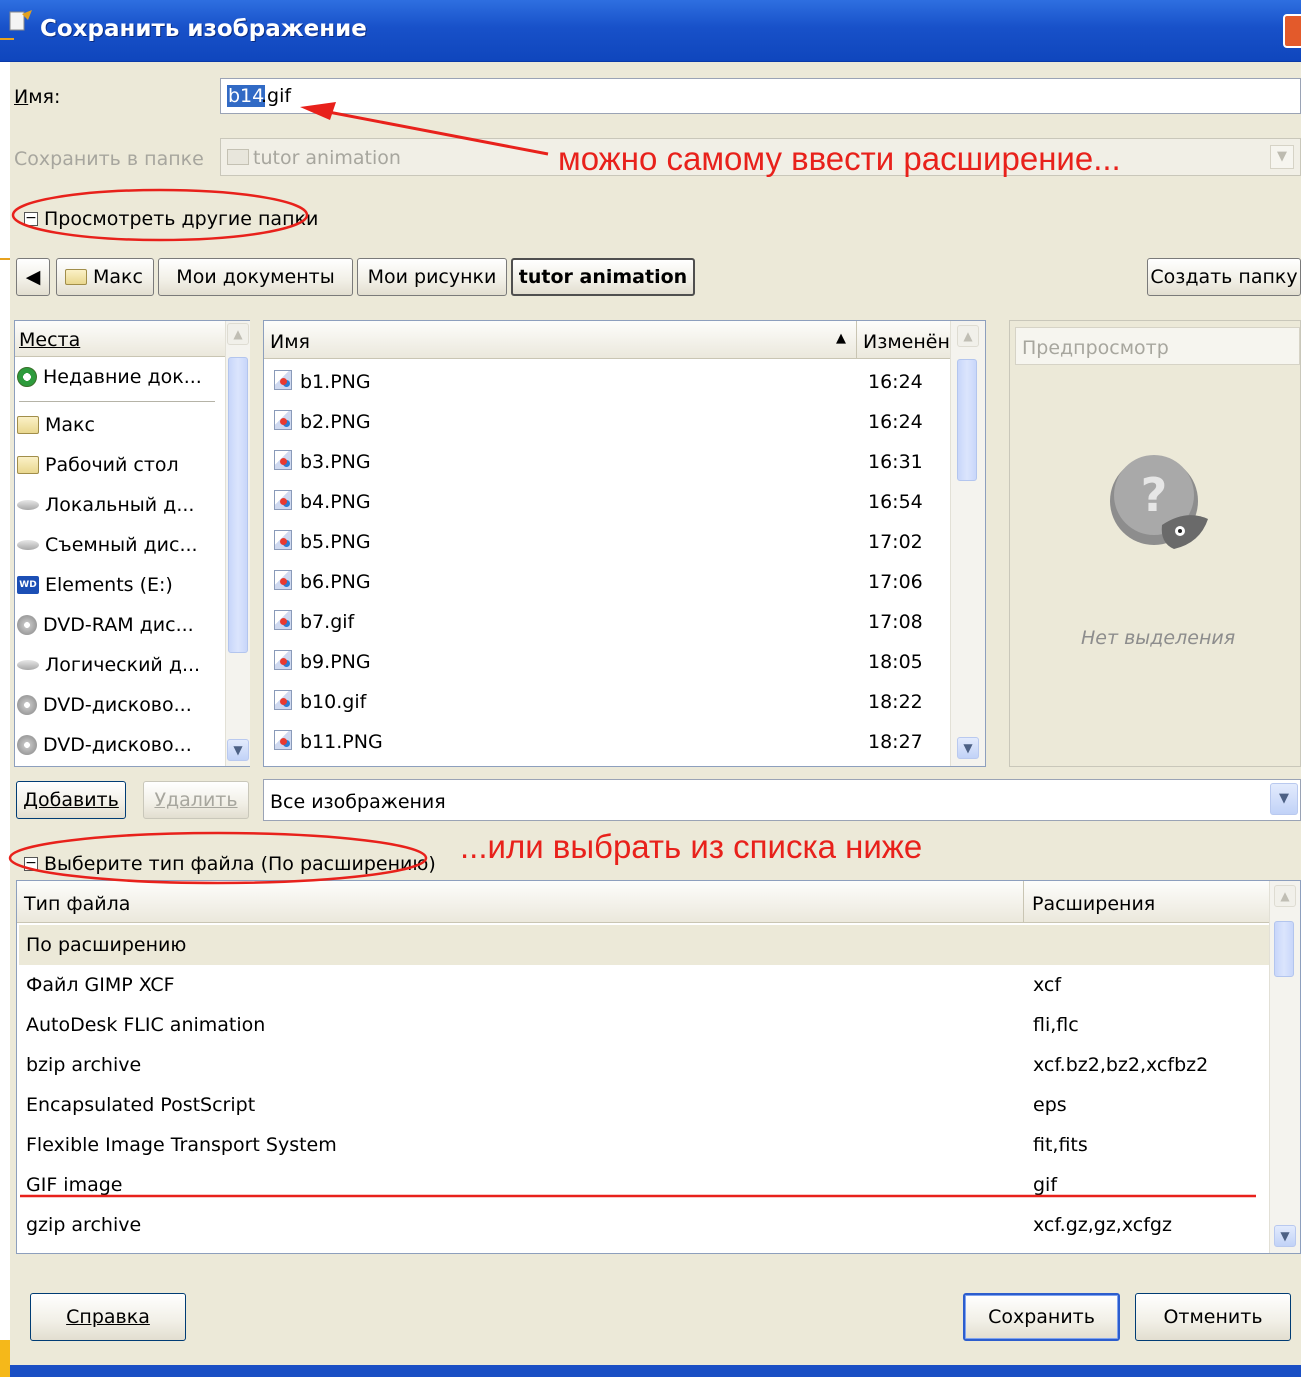 The height and width of the screenshot is (1377, 1301). Describe the element at coordinates (610, 542) in the screenshot. I see `file-row: b5.PNG 17:02` at that location.